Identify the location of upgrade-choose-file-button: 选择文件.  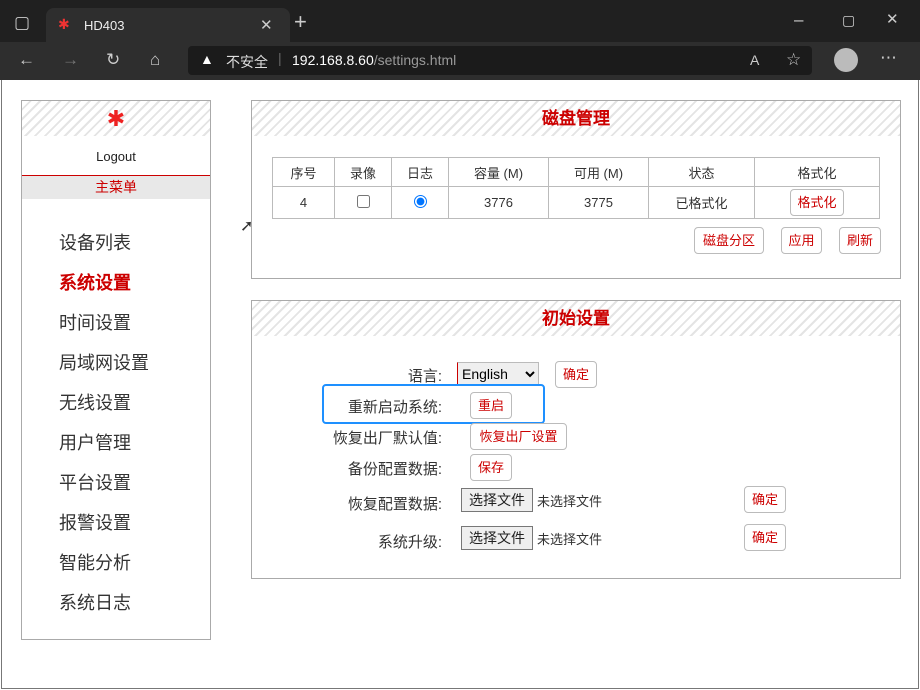
(497, 538).